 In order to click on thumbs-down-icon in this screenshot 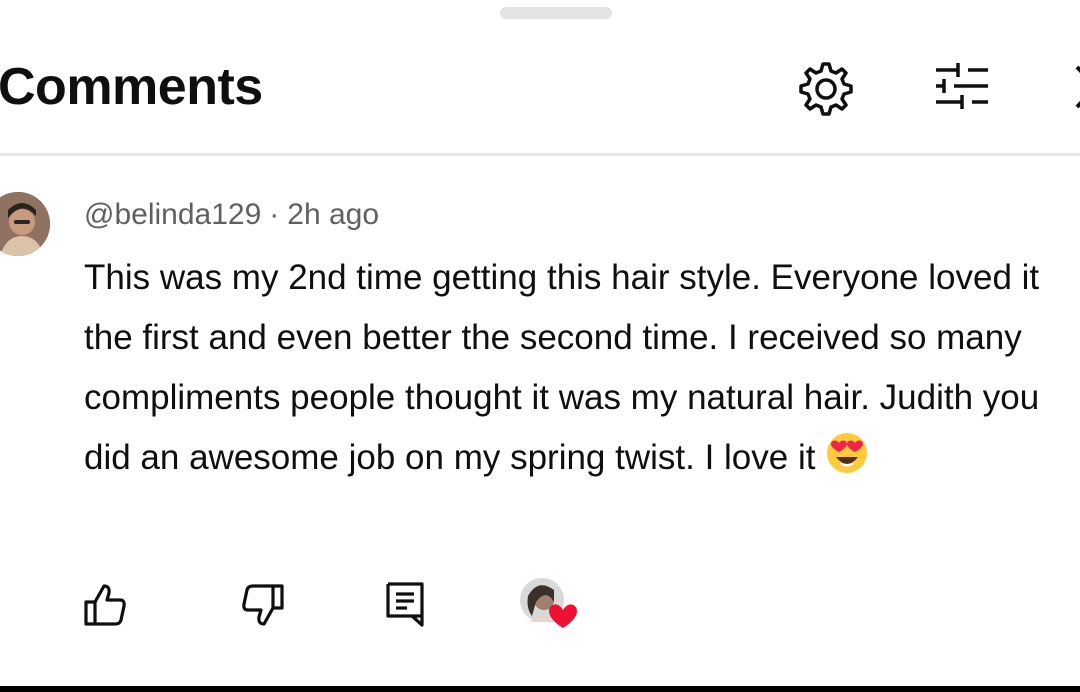, I will do `click(263, 605)`.